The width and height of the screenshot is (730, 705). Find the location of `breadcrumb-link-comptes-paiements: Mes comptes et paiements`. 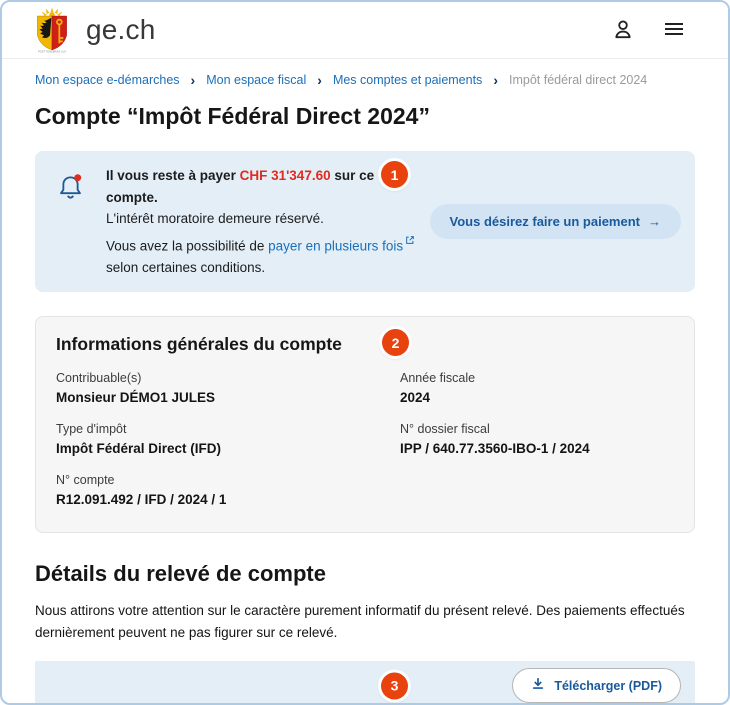

breadcrumb-link-comptes-paiements: Mes comptes et paiements is located at coordinates (407, 80).